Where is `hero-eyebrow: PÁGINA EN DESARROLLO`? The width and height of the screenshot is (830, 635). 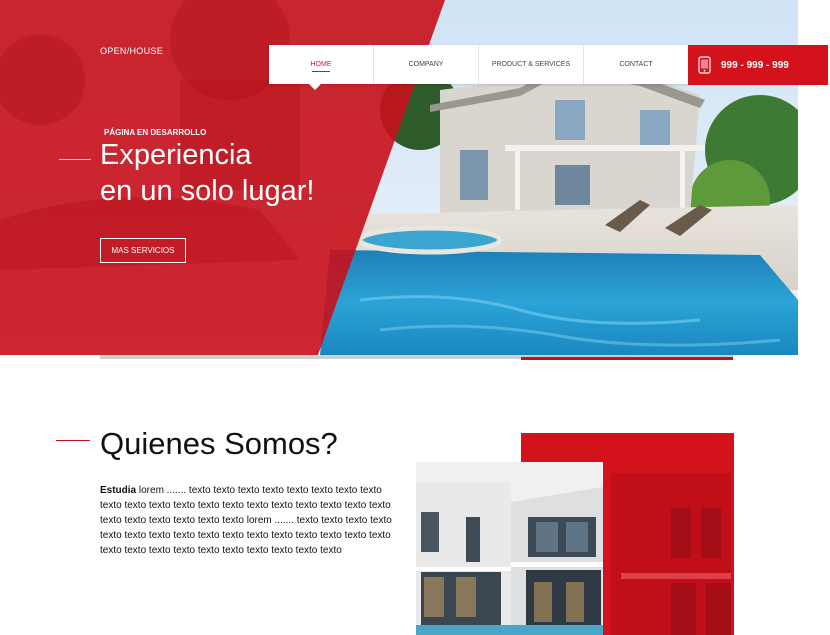
hero-eyebrow: PÁGINA EN DESARROLLO is located at coordinates (155, 132).